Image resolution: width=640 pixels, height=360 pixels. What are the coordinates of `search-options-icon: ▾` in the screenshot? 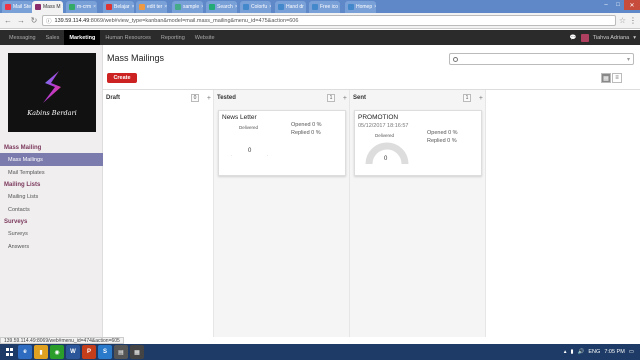 It's located at (628, 59).